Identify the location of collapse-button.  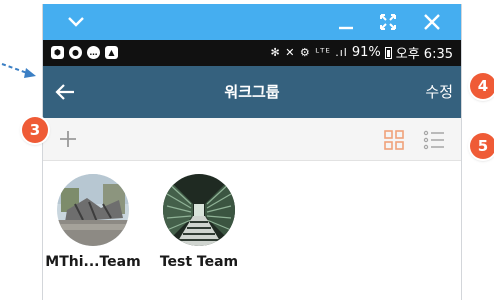
(76, 22).